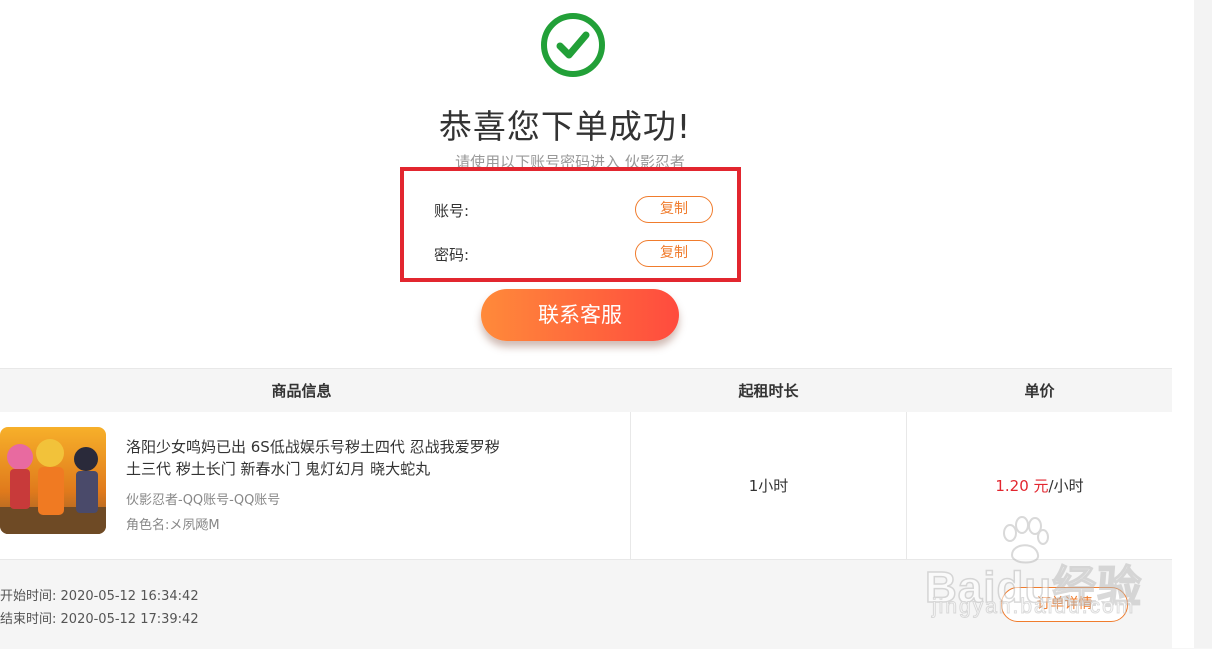  Describe the element at coordinates (1064, 604) in the screenshot. I see `order-detail-button: 订单详情` at that location.